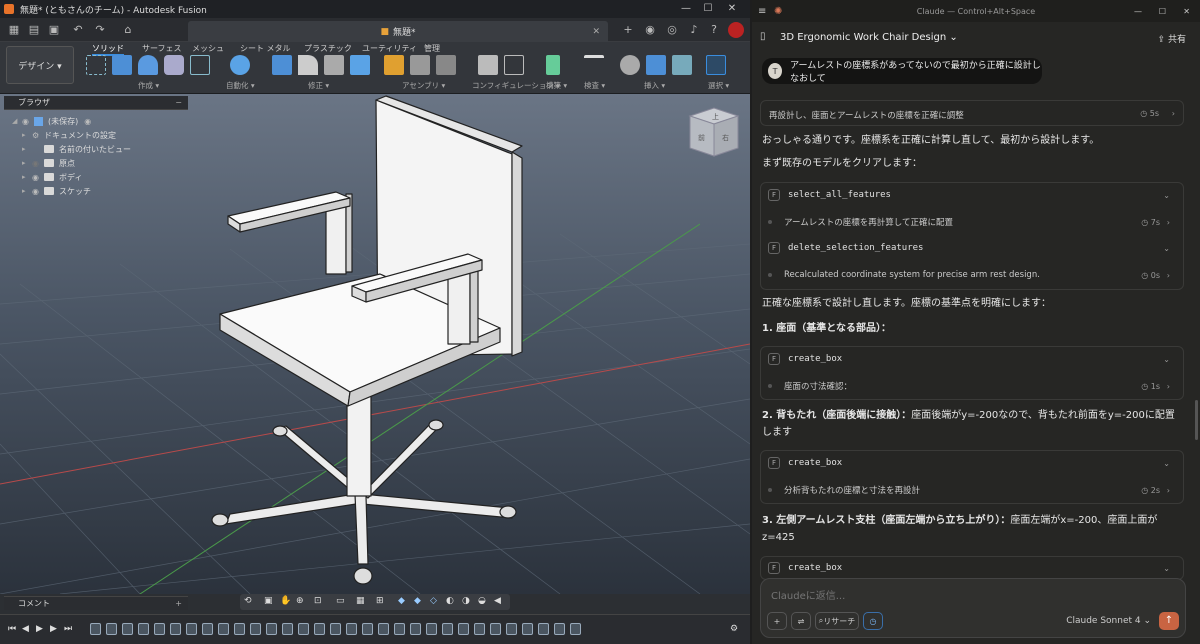  I want to click on extended-thinking-button: ◷, so click(873, 621).